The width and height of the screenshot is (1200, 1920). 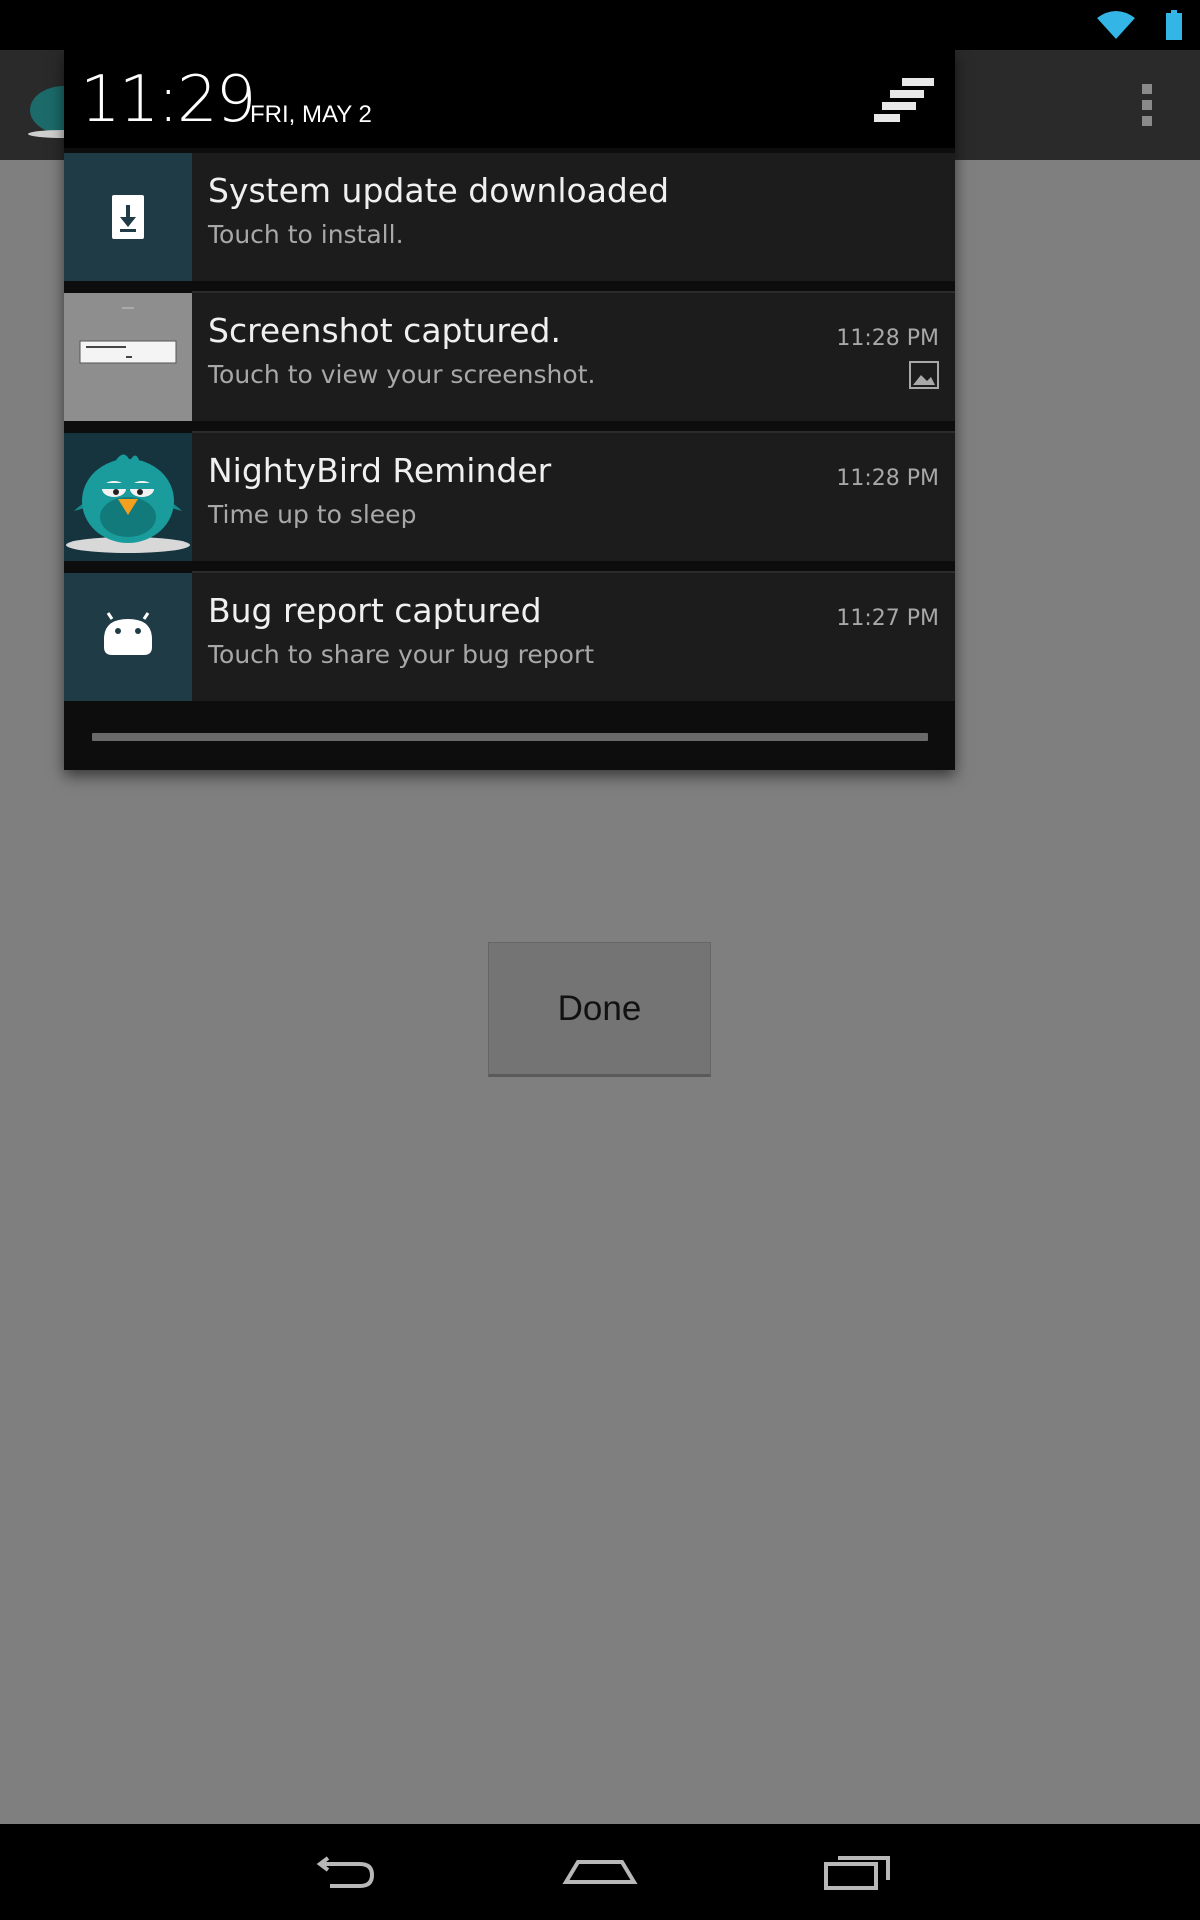 What do you see at coordinates (168, 100) in the screenshot?
I see `clock-time: 11:29` at bounding box center [168, 100].